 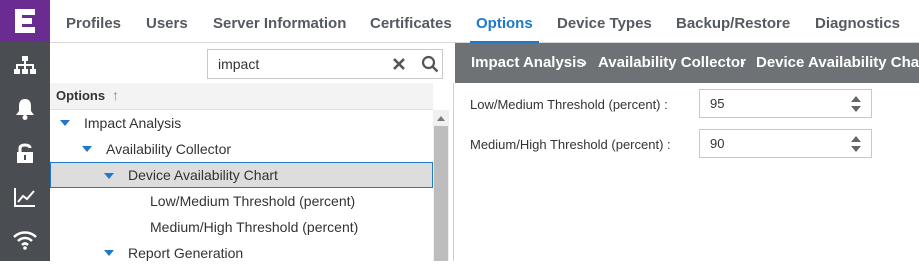 I want to click on network-topology-icon, so click(x=25, y=66).